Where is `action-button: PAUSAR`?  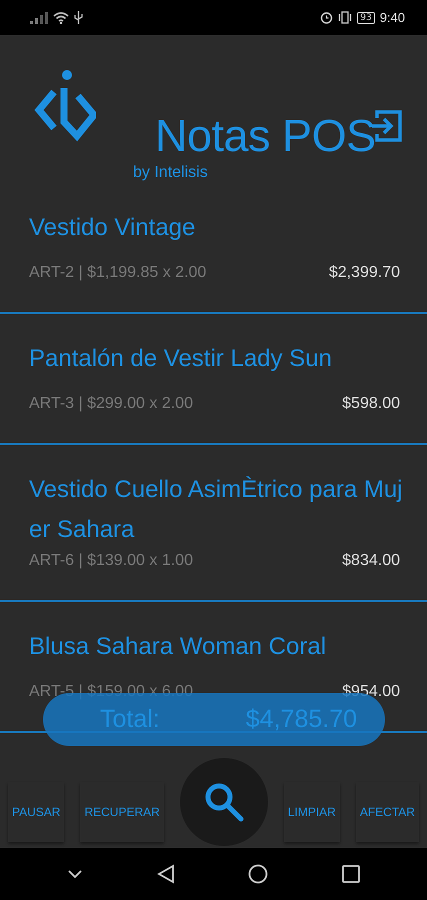
action-button: PAUSAR is located at coordinates (36, 812).